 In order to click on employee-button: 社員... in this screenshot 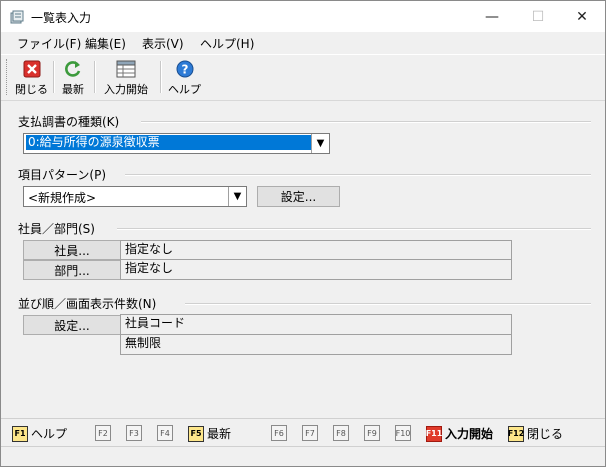, I will do `click(72, 250)`.